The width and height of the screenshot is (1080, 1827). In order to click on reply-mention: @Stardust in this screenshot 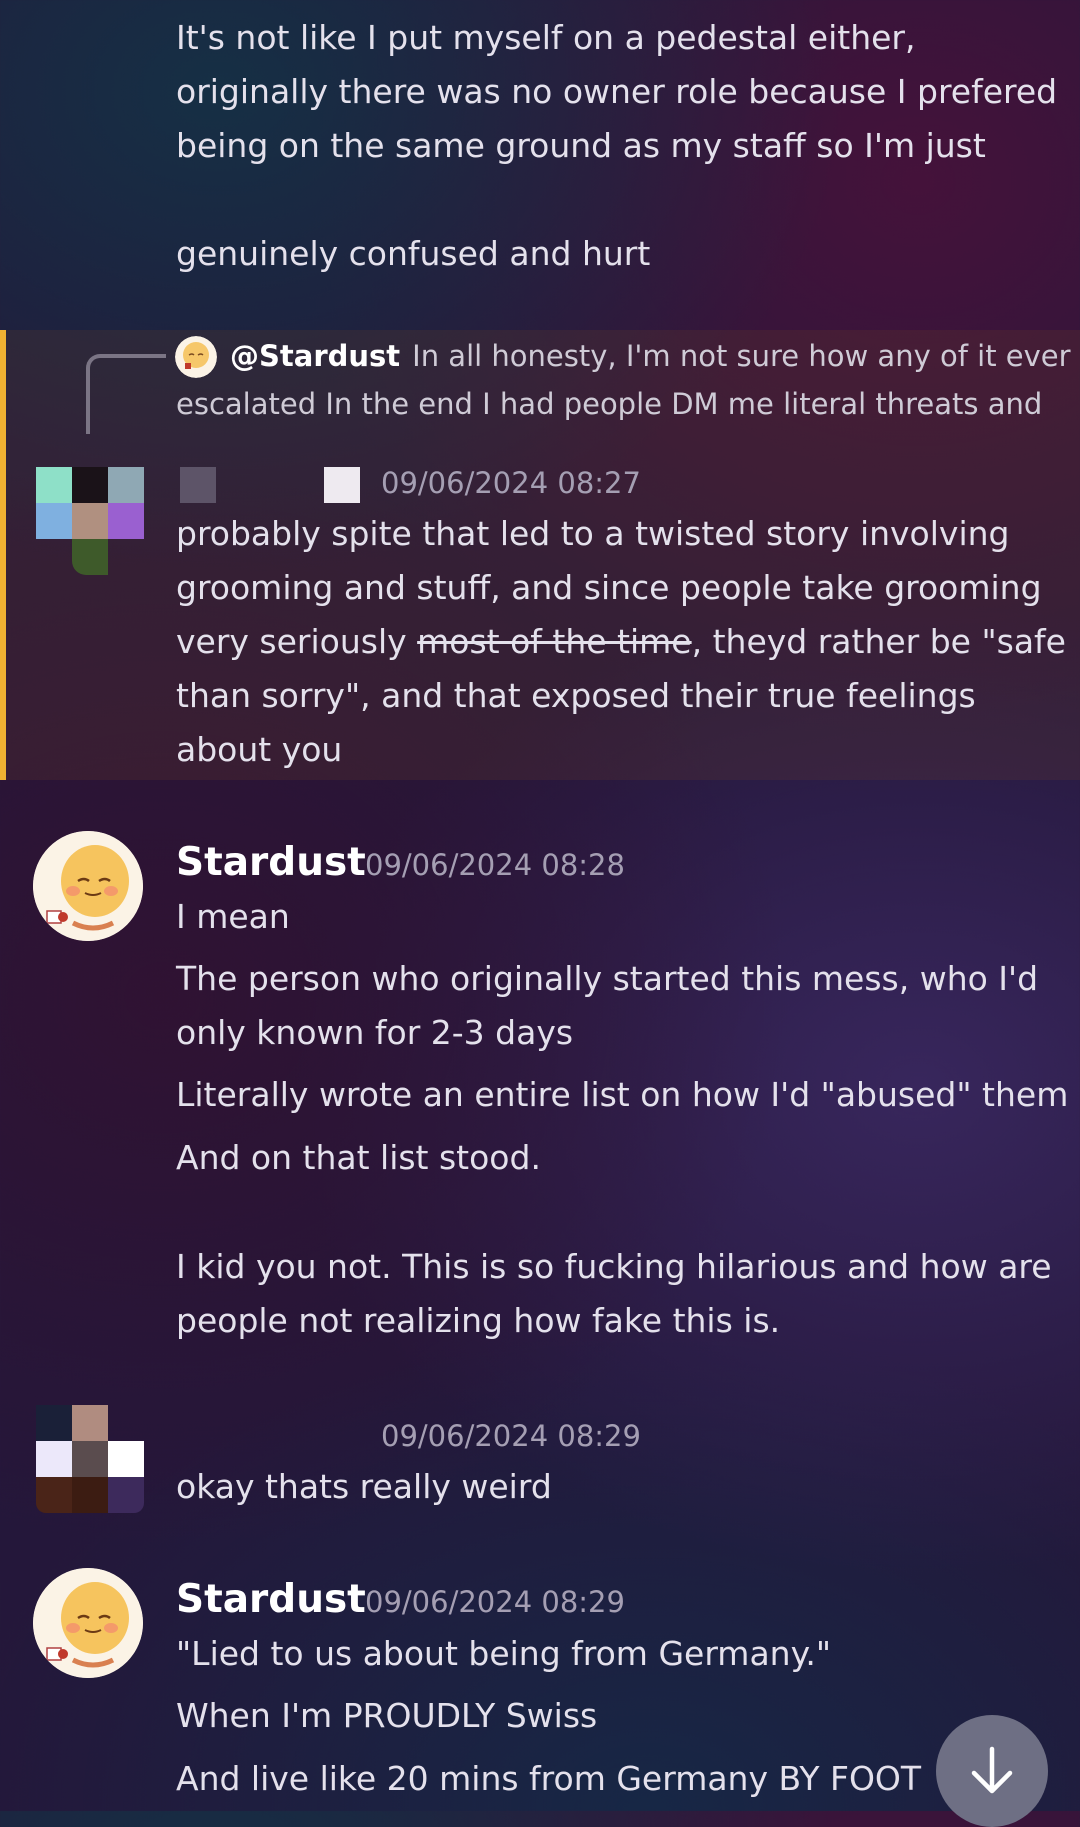, I will do `click(315, 356)`.